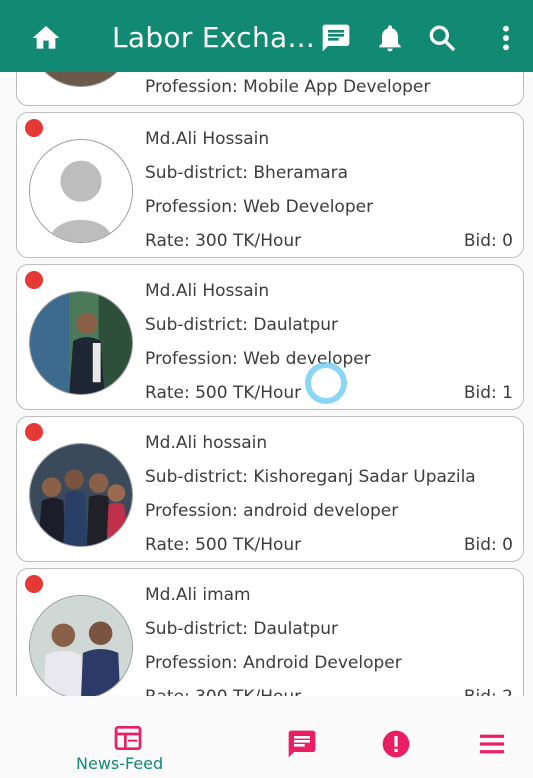 The height and width of the screenshot is (778, 533). What do you see at coordinates (266, 744) in the screenshot?
I see `bottom-navigation: News-Feed` at bounding box center [266, 744].